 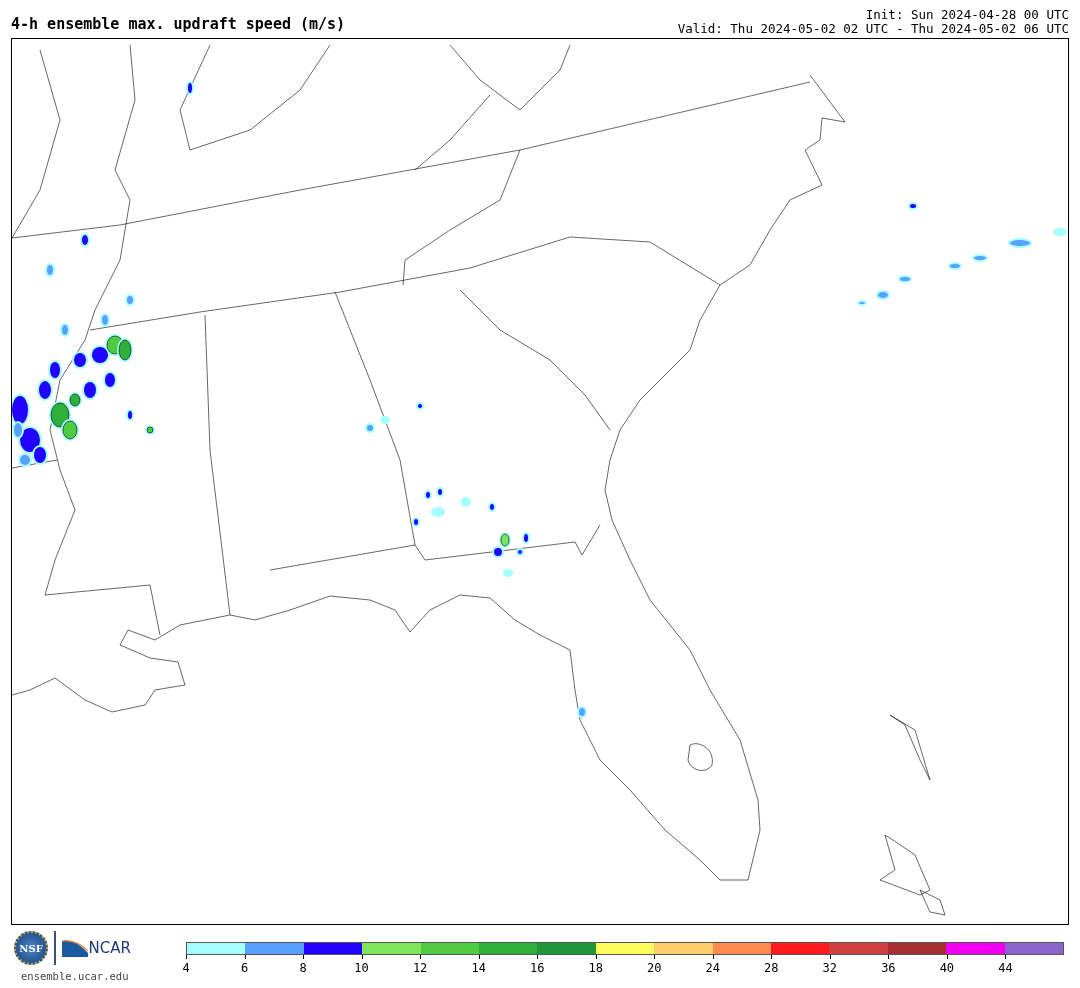 What do you see at coordinates (771, 968) in the screenshot?
I see `colorbar-tick-label: 28` at bounding box center [771, 968].